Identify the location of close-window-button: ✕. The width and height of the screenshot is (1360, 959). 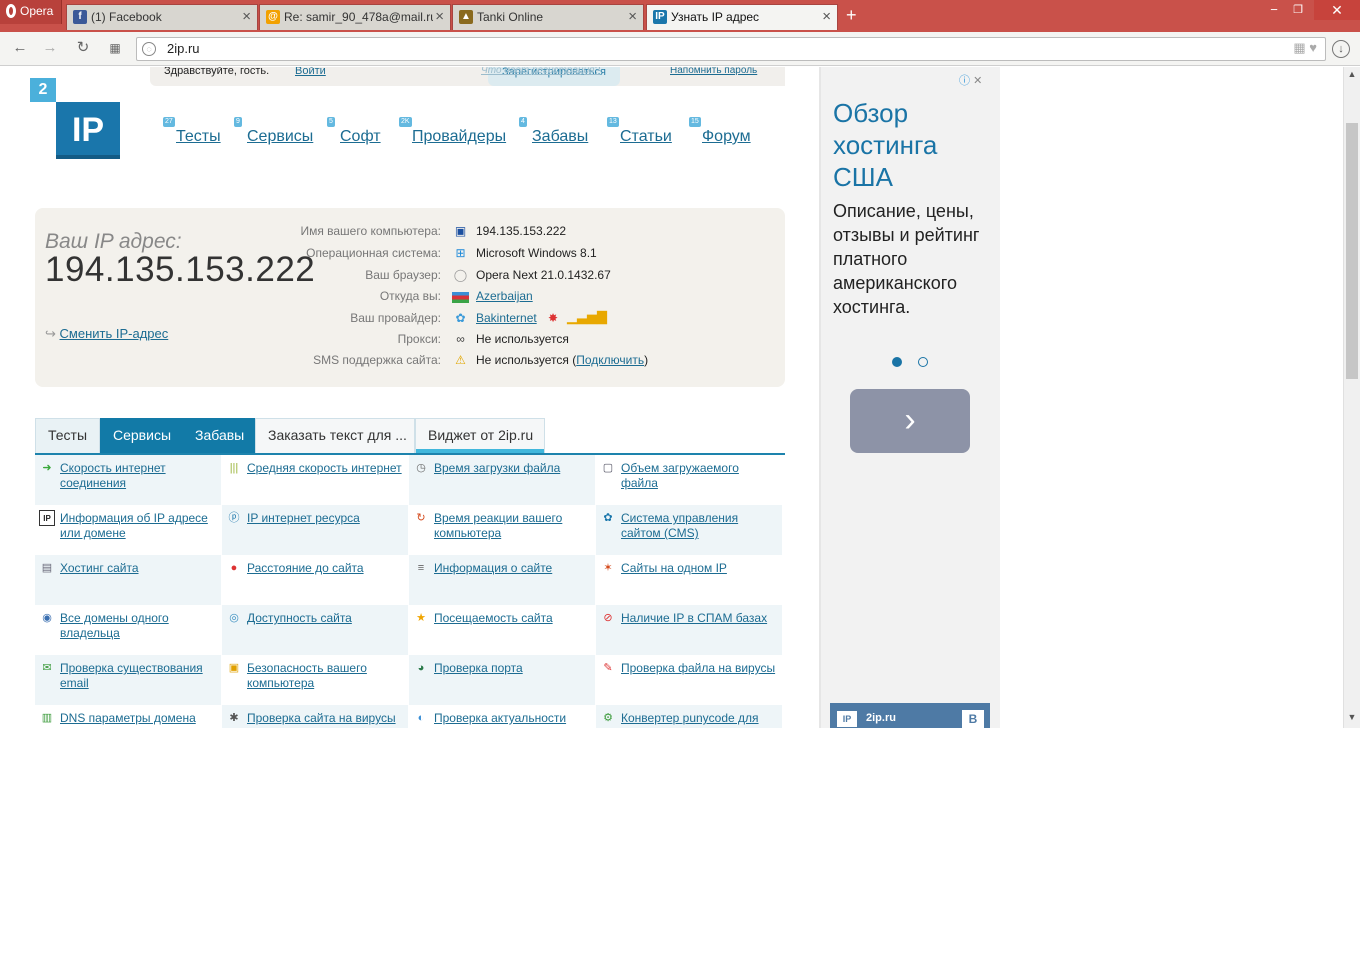
(1337, 10).